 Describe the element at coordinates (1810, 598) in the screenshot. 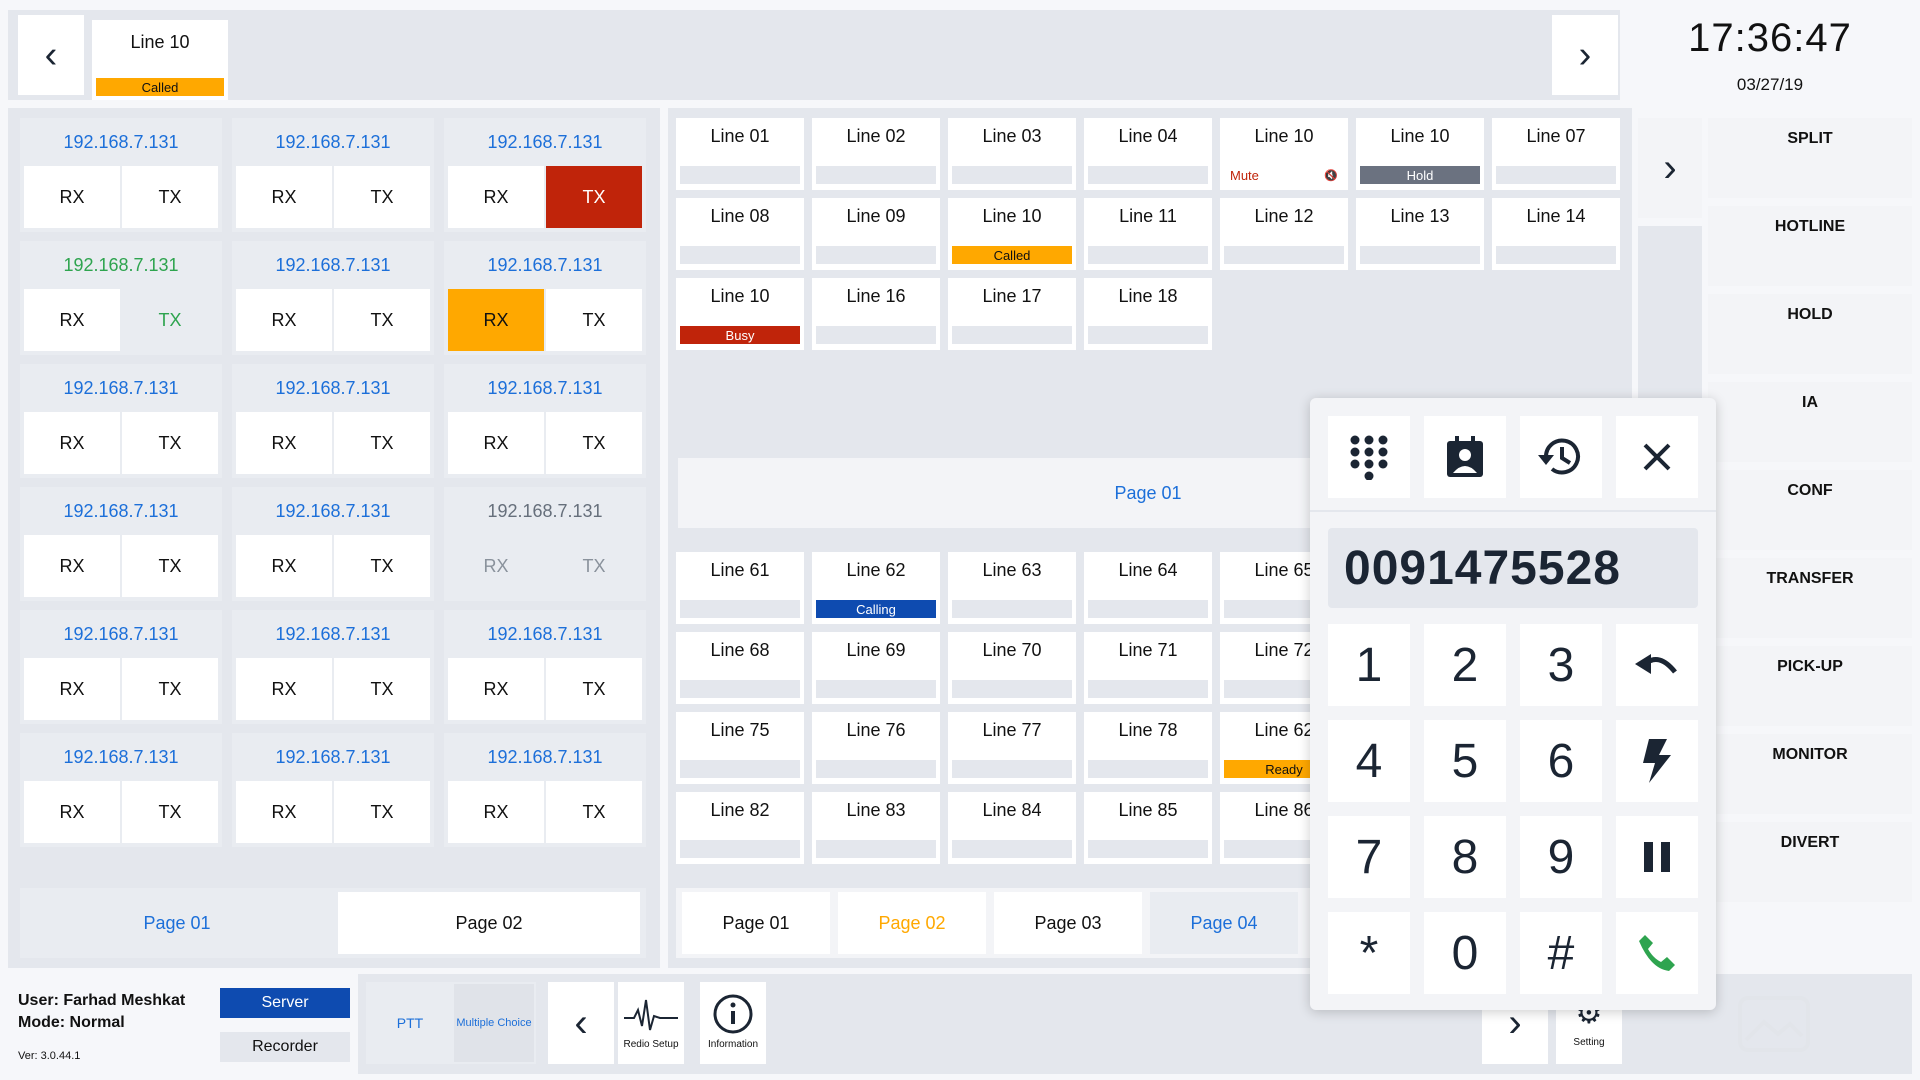

I see `function-button-transfer: TRANSFER` at that location.